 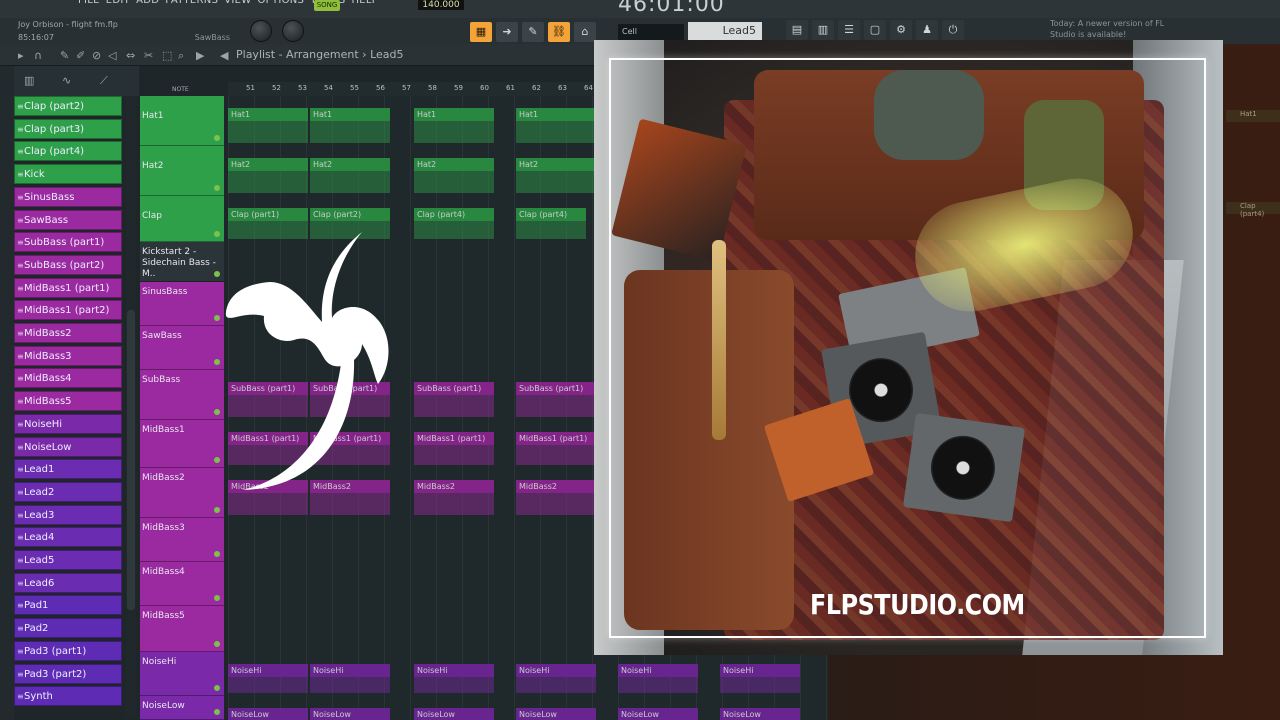 I want to click on pattern-clip: Clap (part1), so click(x=268, y=214).